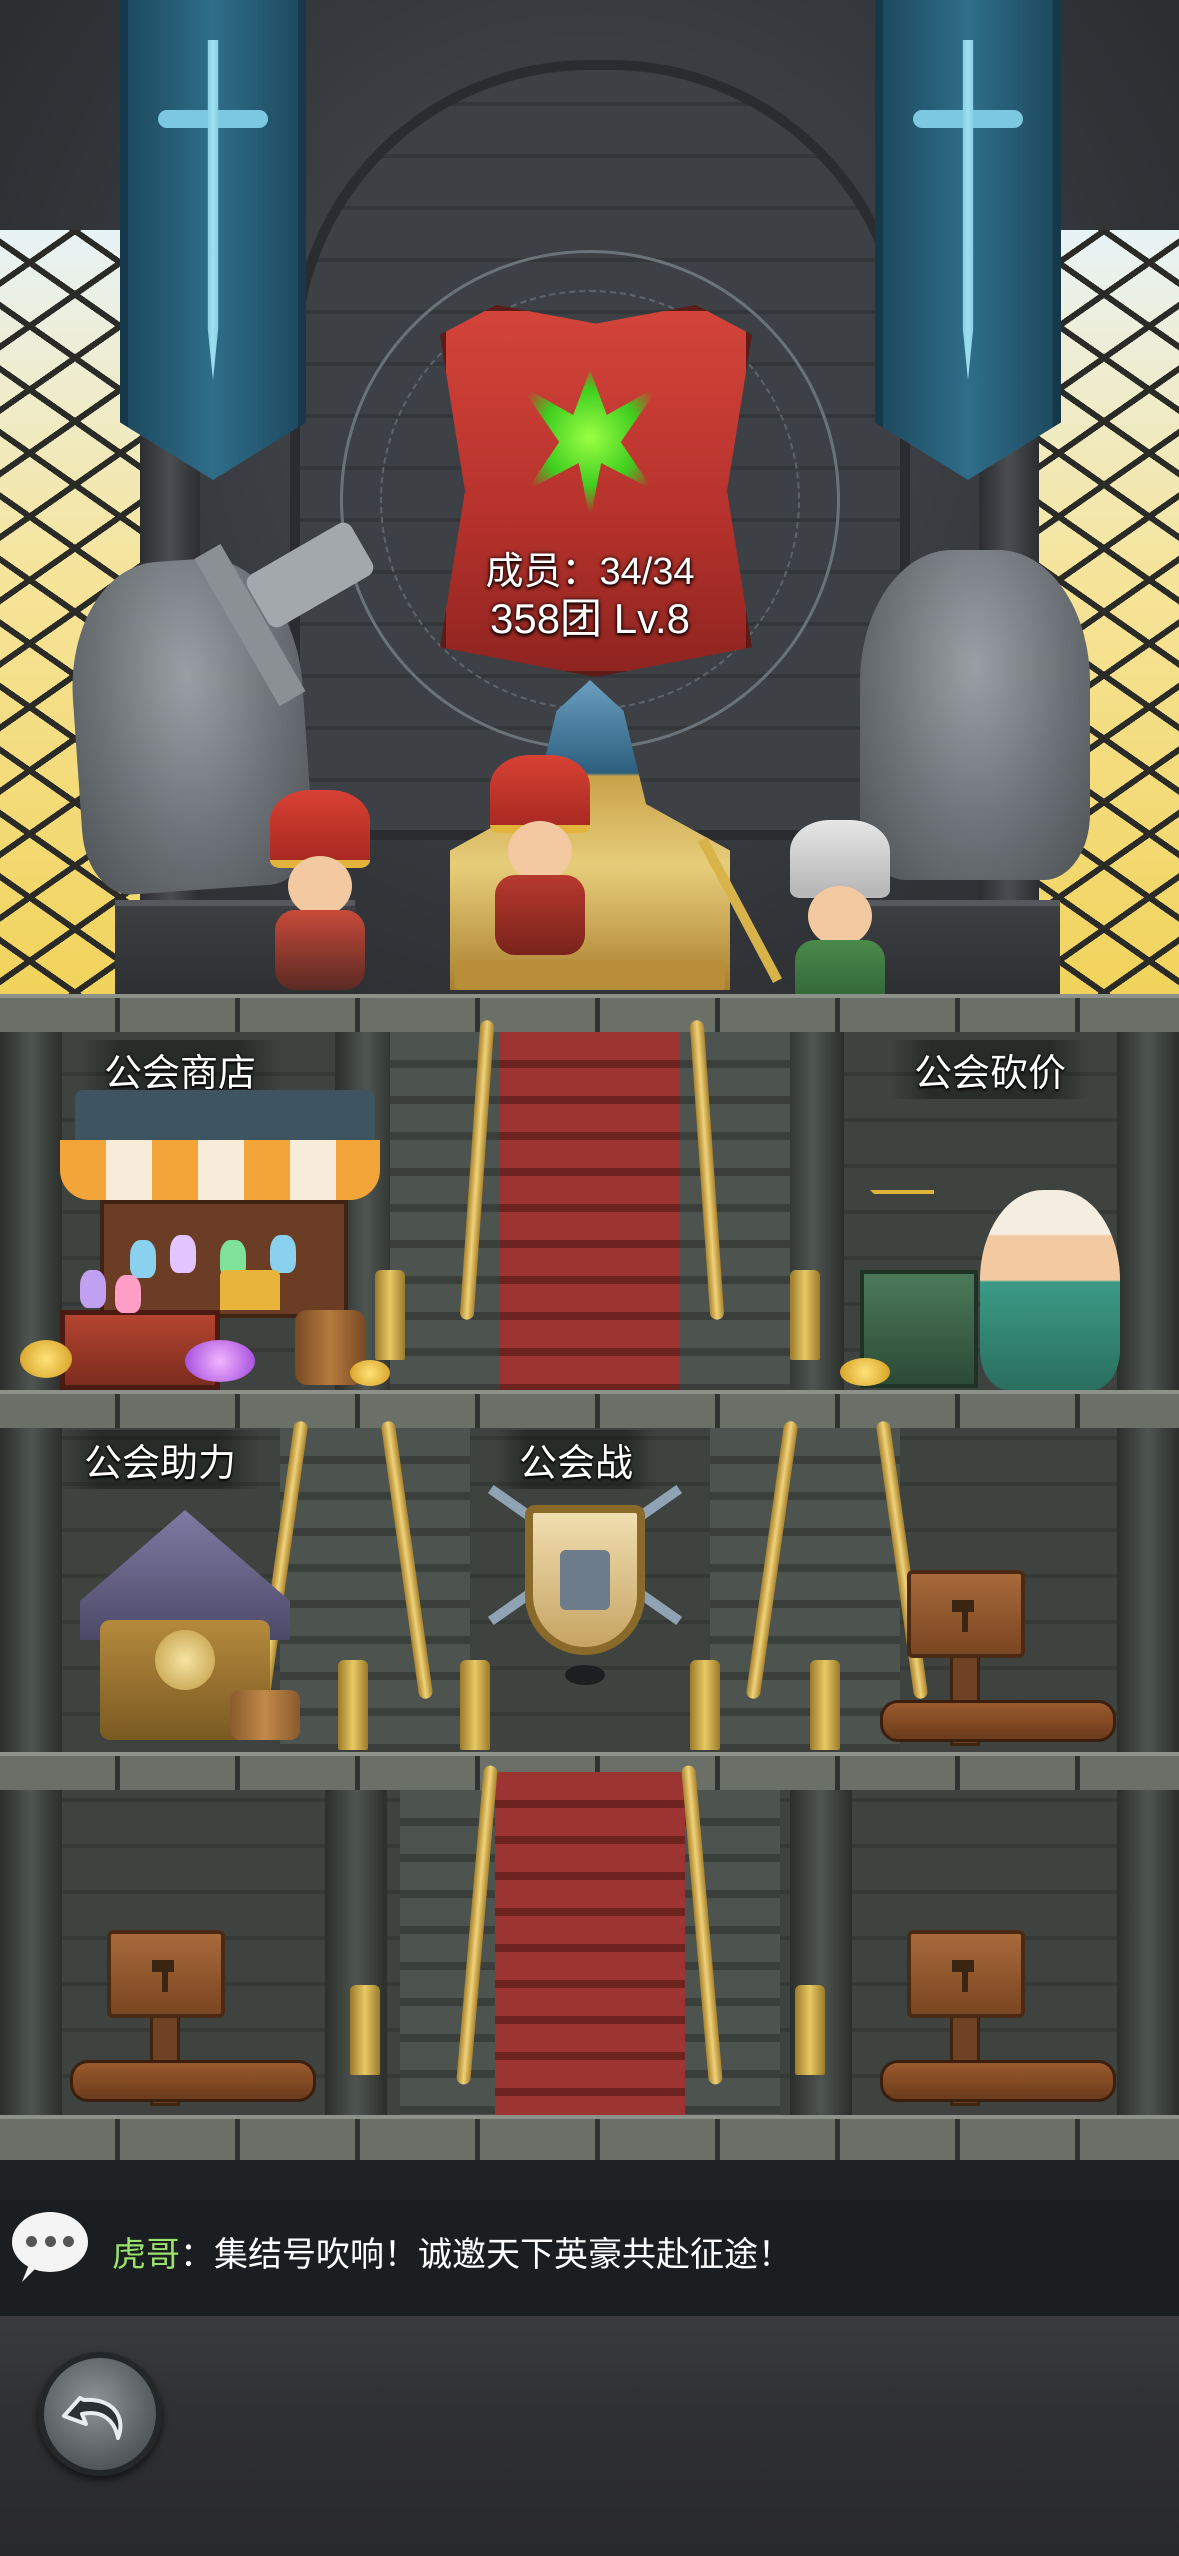 Image resolution: width=1179 pixels, height=2556 pixels. I want to click on banner-left, so click(213, 240).